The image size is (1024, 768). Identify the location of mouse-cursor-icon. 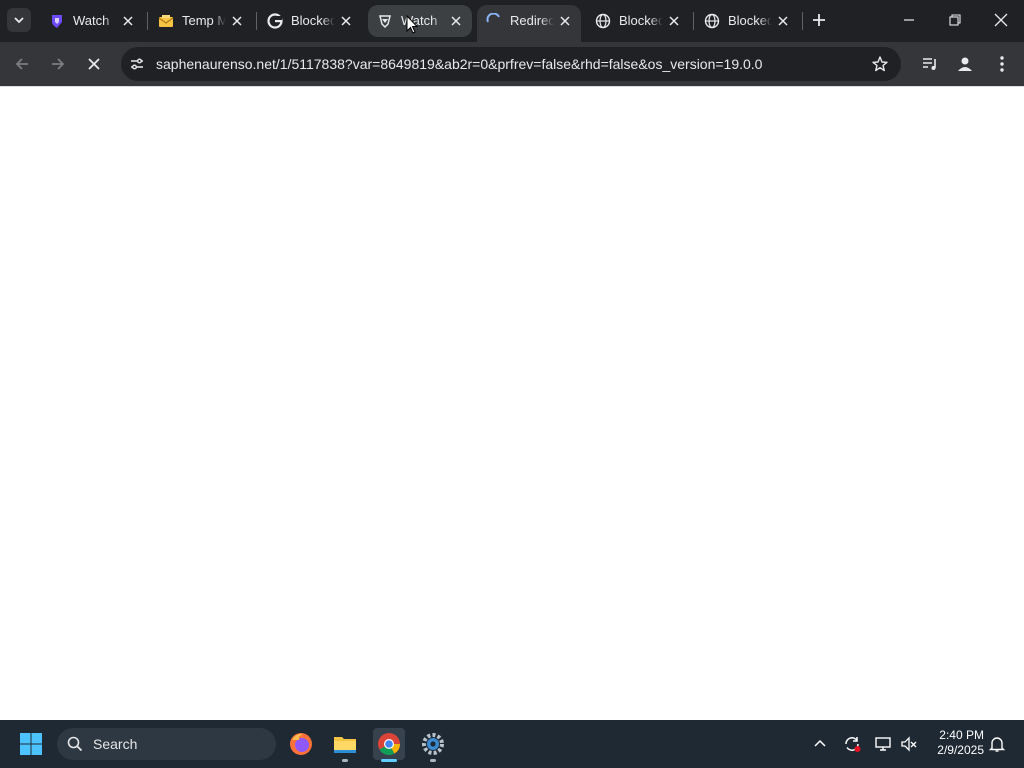
(412, 24).